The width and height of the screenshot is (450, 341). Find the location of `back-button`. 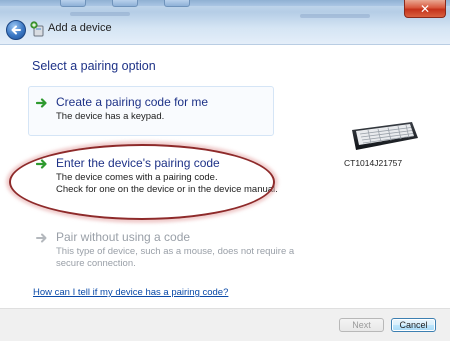

back-button is located at coordinates (16, 30).